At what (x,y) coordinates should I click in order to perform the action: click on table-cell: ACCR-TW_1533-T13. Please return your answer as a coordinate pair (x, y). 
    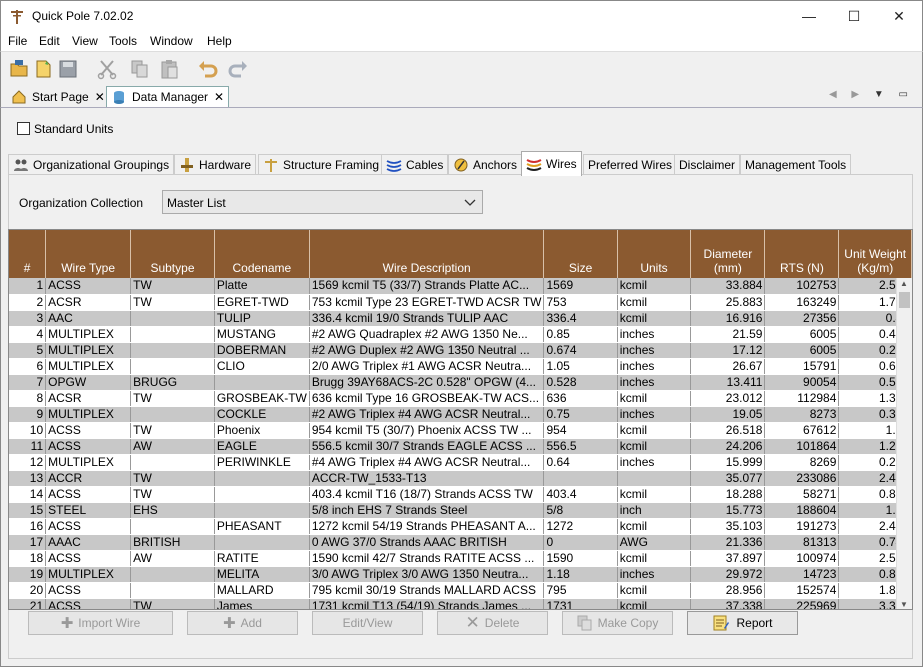
    Looking at the image, I should click on (427, 478).